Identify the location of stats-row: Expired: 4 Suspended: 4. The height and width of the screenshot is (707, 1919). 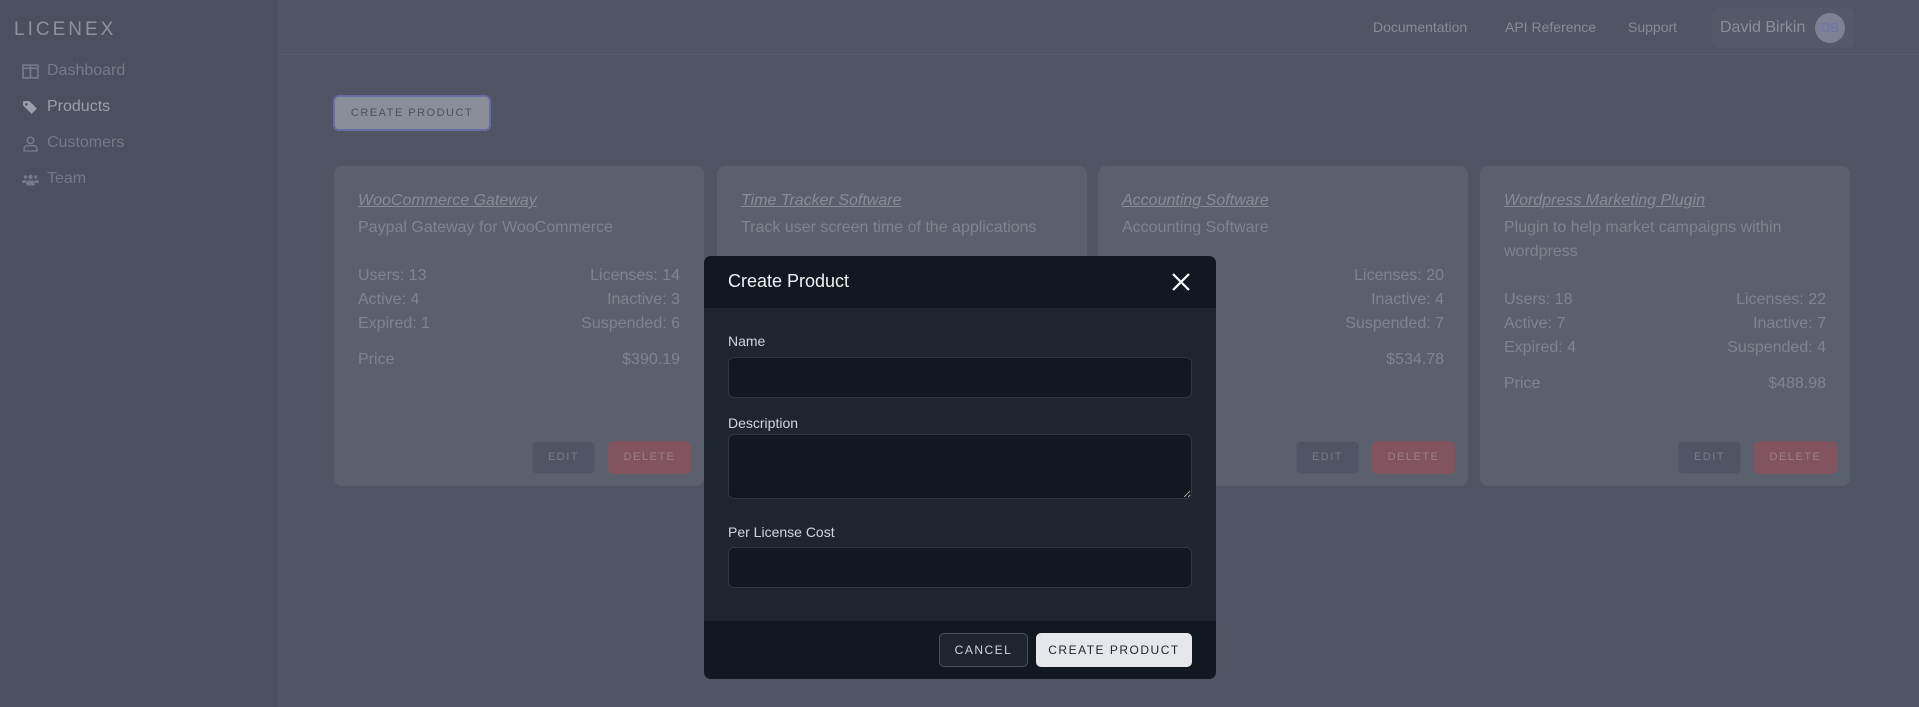
(1665, 348).